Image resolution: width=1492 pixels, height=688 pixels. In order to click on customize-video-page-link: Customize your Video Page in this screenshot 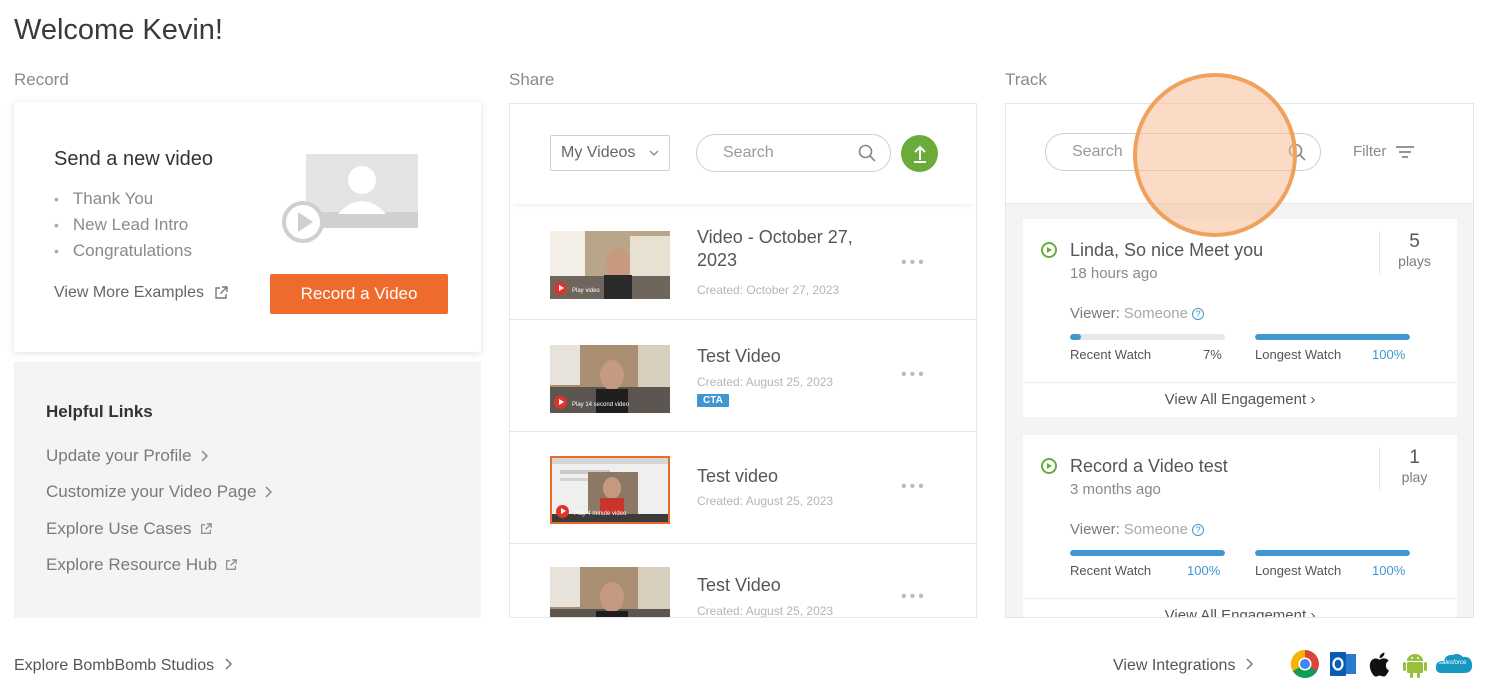, I will do `click(159, 492)`.